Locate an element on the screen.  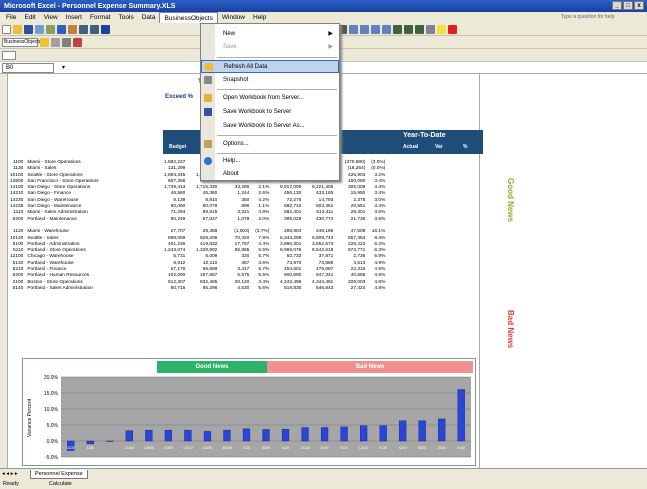
cell-code: 10120 is located at coordinates (16, 239).